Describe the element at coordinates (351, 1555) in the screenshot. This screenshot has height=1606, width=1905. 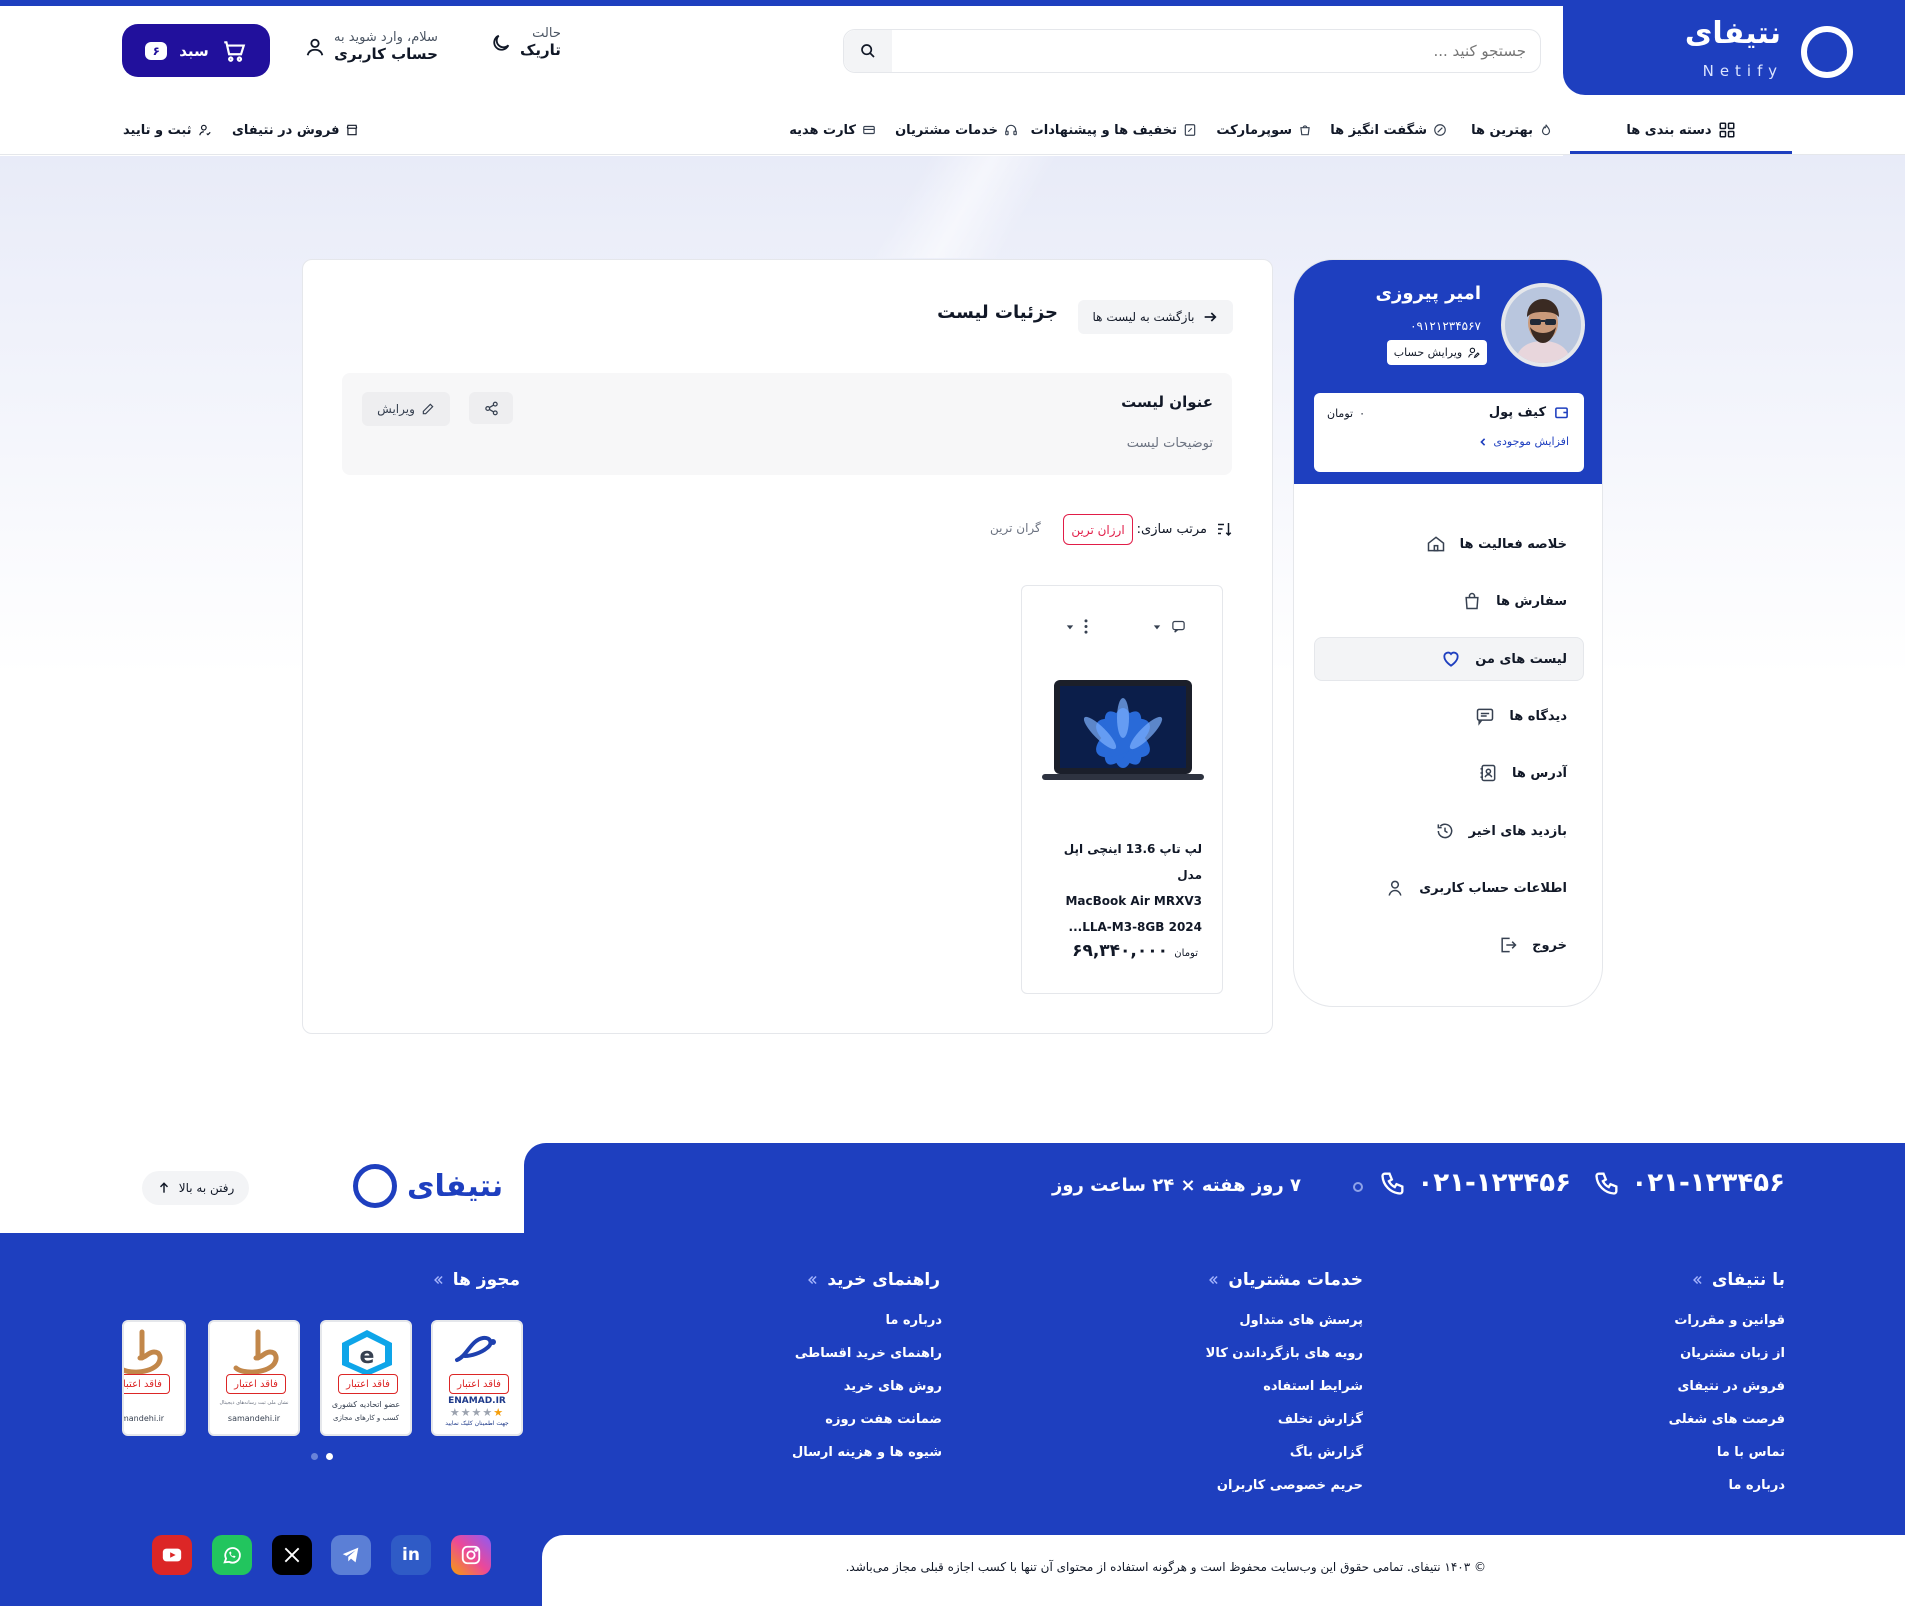
I see `telegram-link` at that location.